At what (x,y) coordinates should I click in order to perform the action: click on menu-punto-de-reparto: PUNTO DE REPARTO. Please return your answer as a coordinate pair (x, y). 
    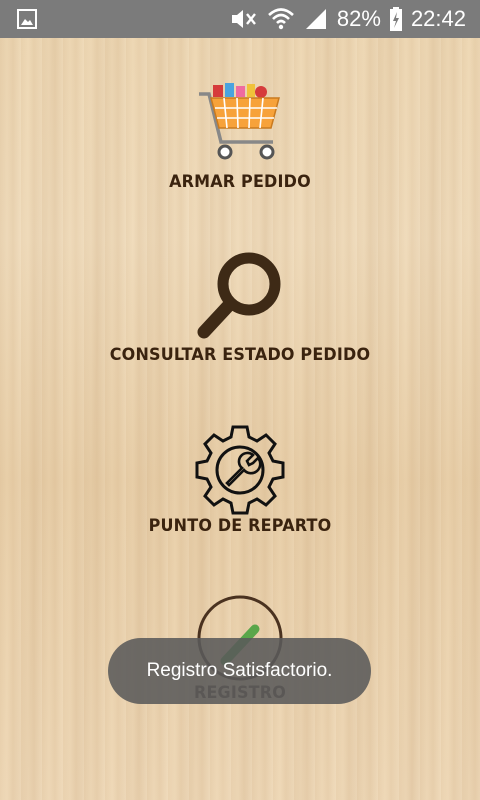
    Looking at the image, I should click on (240, 480).